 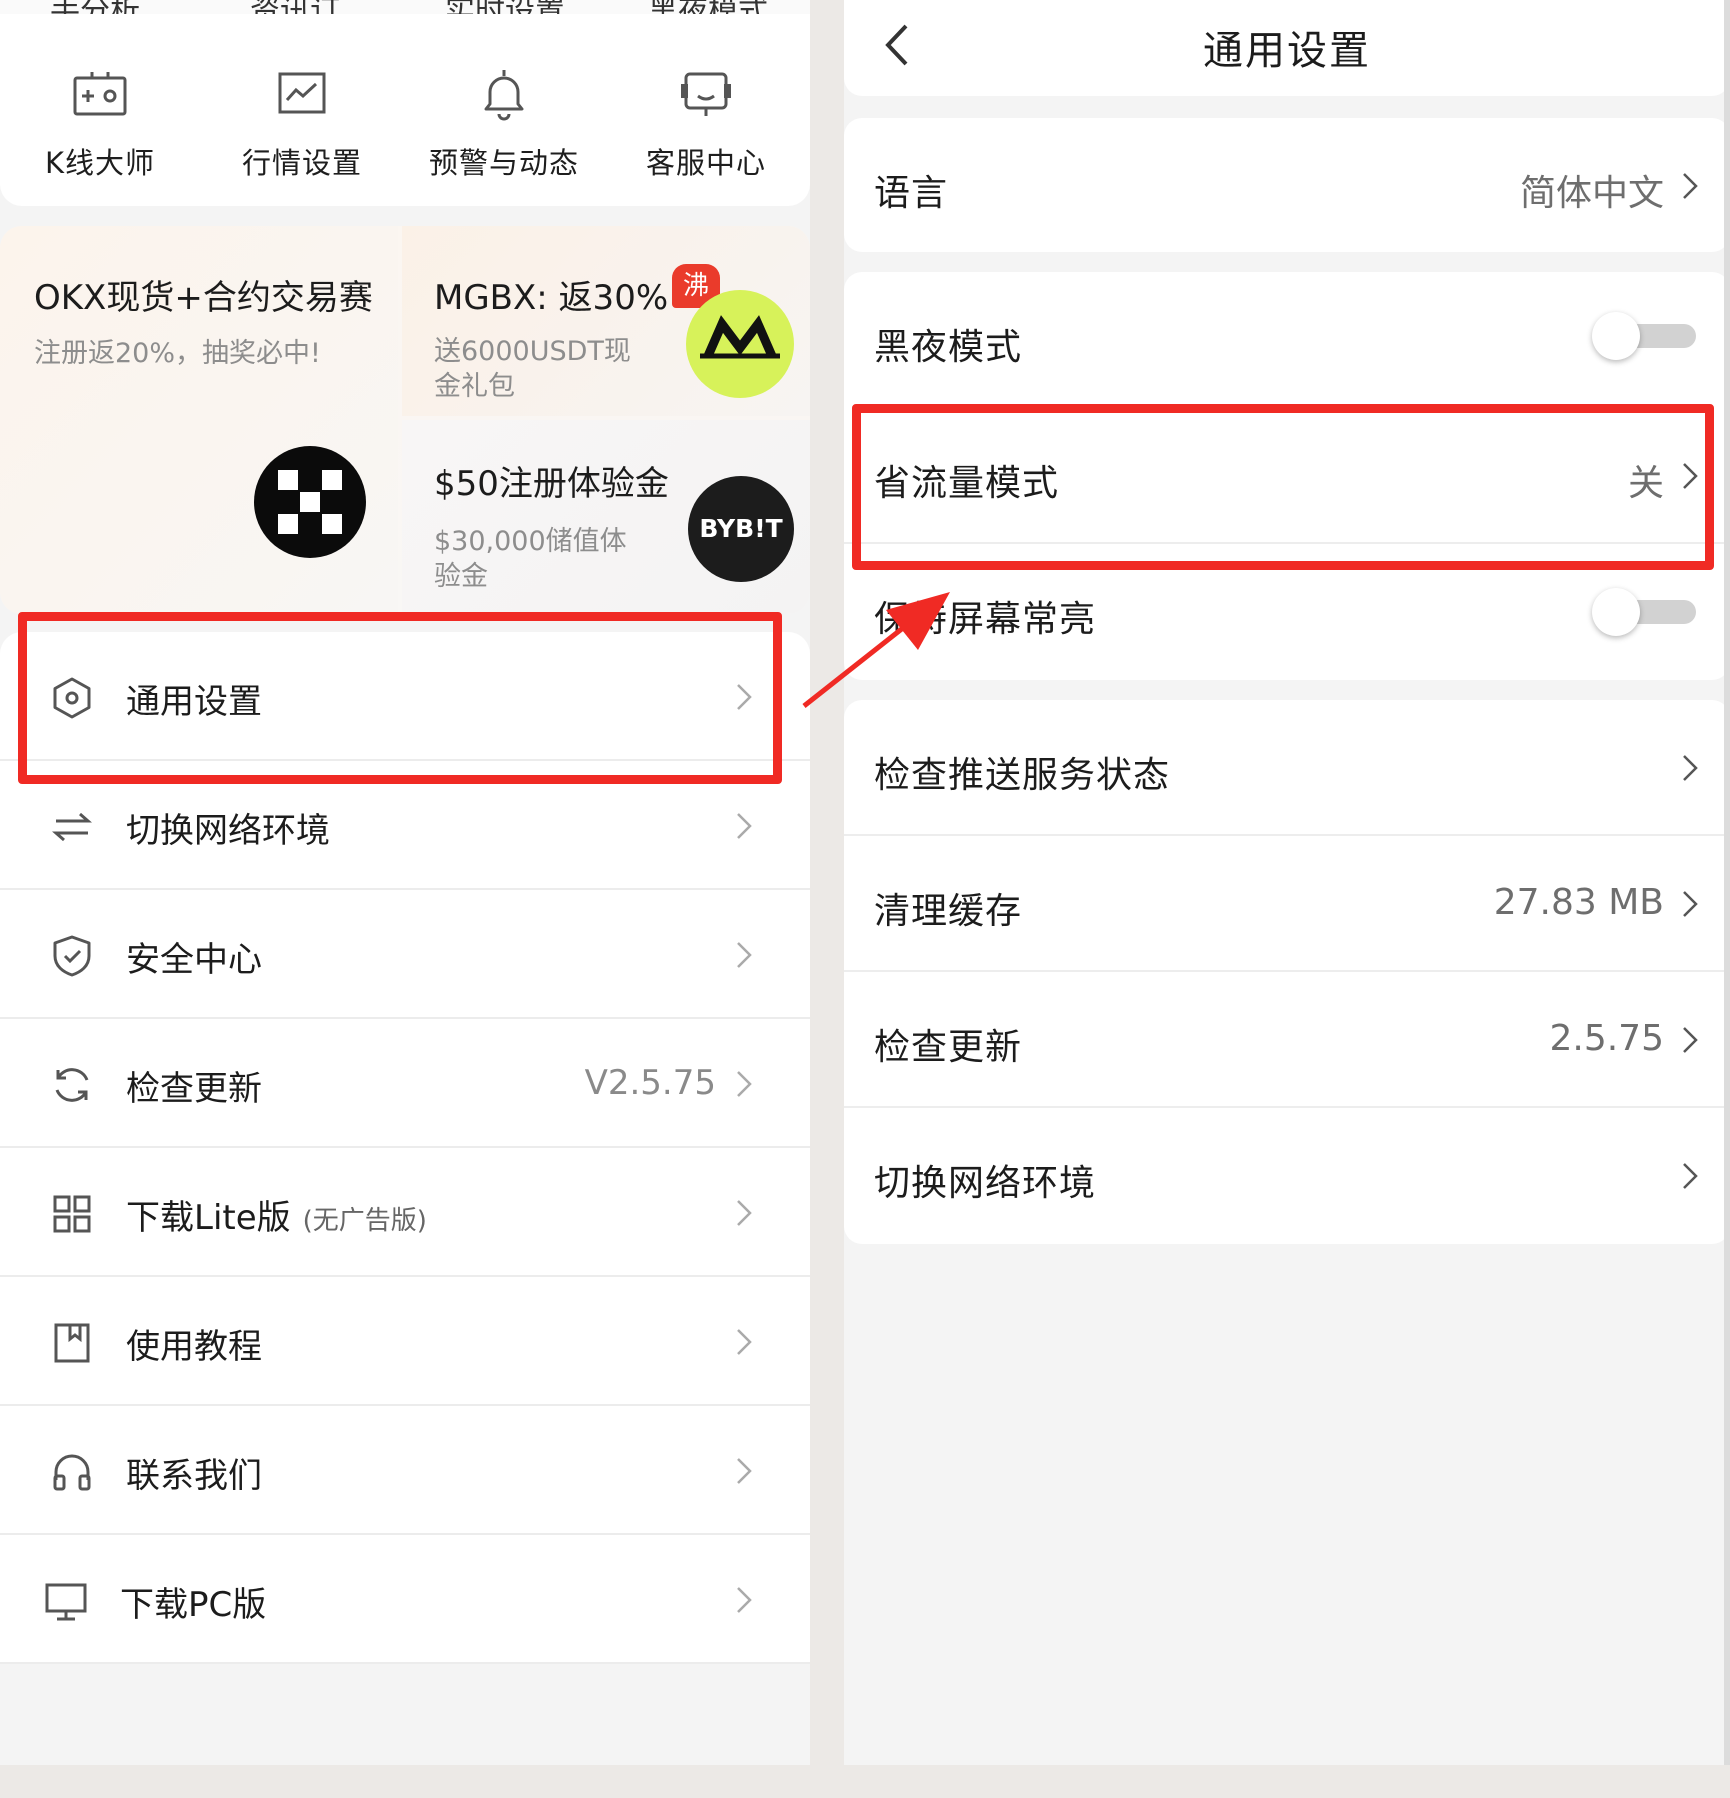 I want to click on menu-check-update: 检查更新 V2.5.75, so click(x=405, y=1083).